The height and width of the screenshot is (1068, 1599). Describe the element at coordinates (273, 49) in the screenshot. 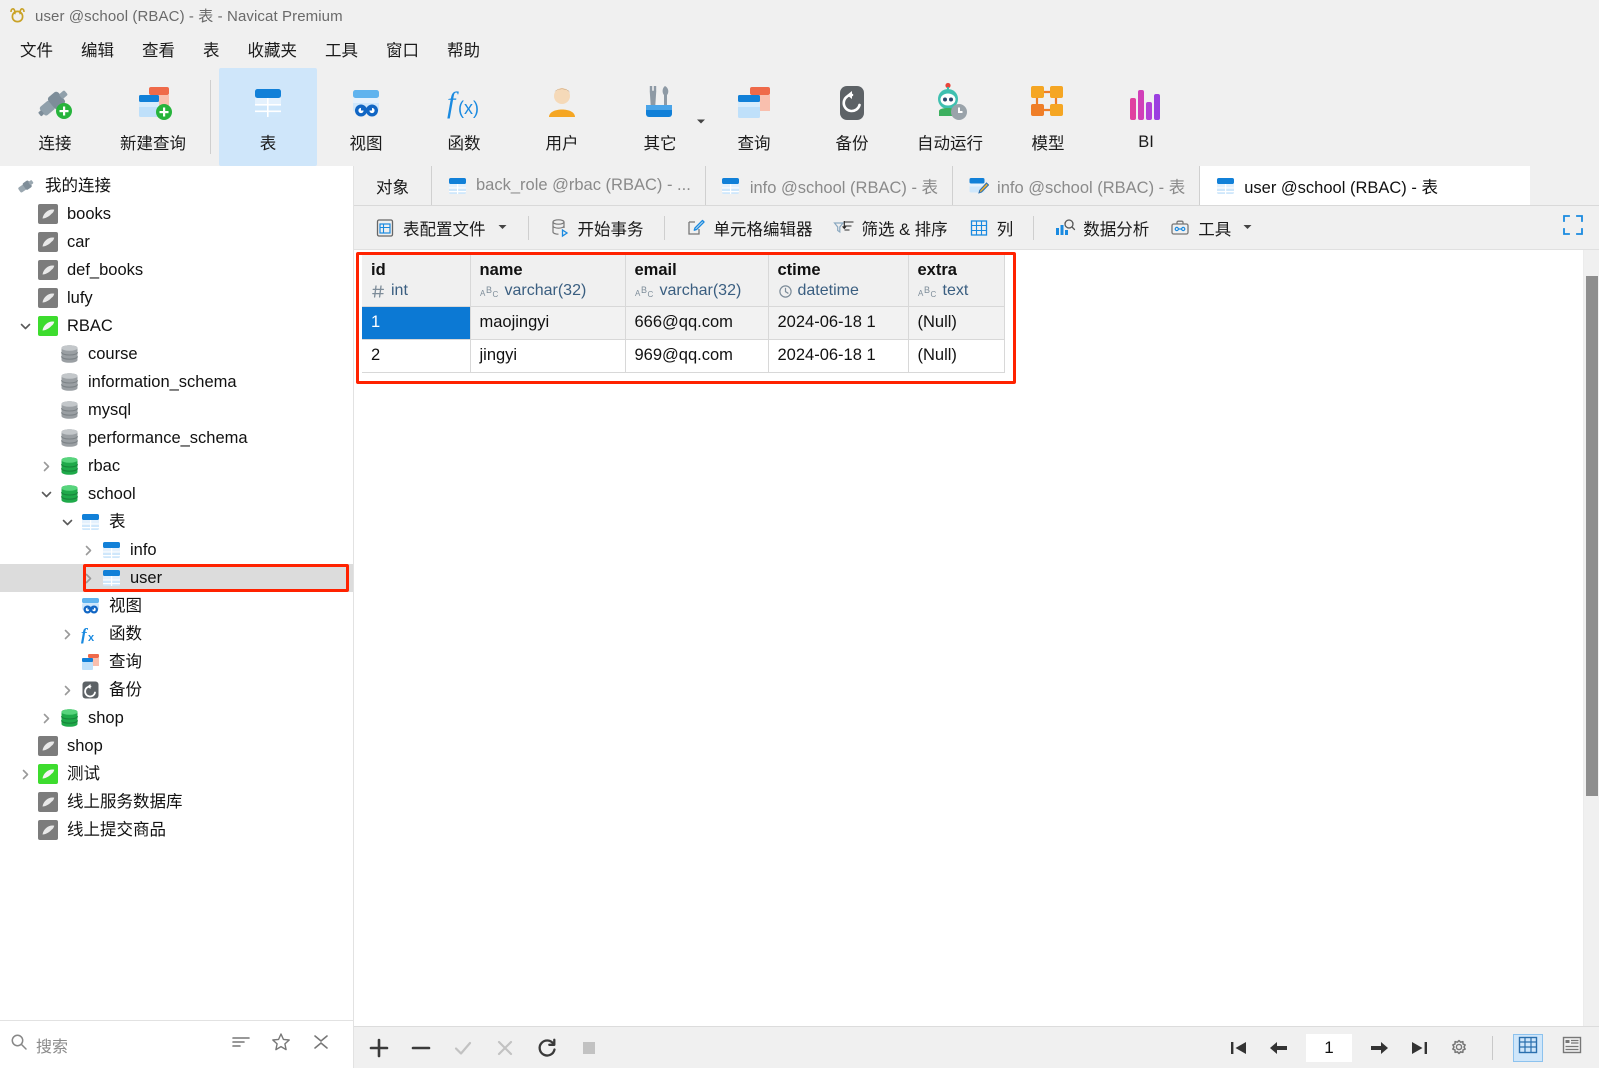

I see `menu-favorites: 收藏夹` at that location.